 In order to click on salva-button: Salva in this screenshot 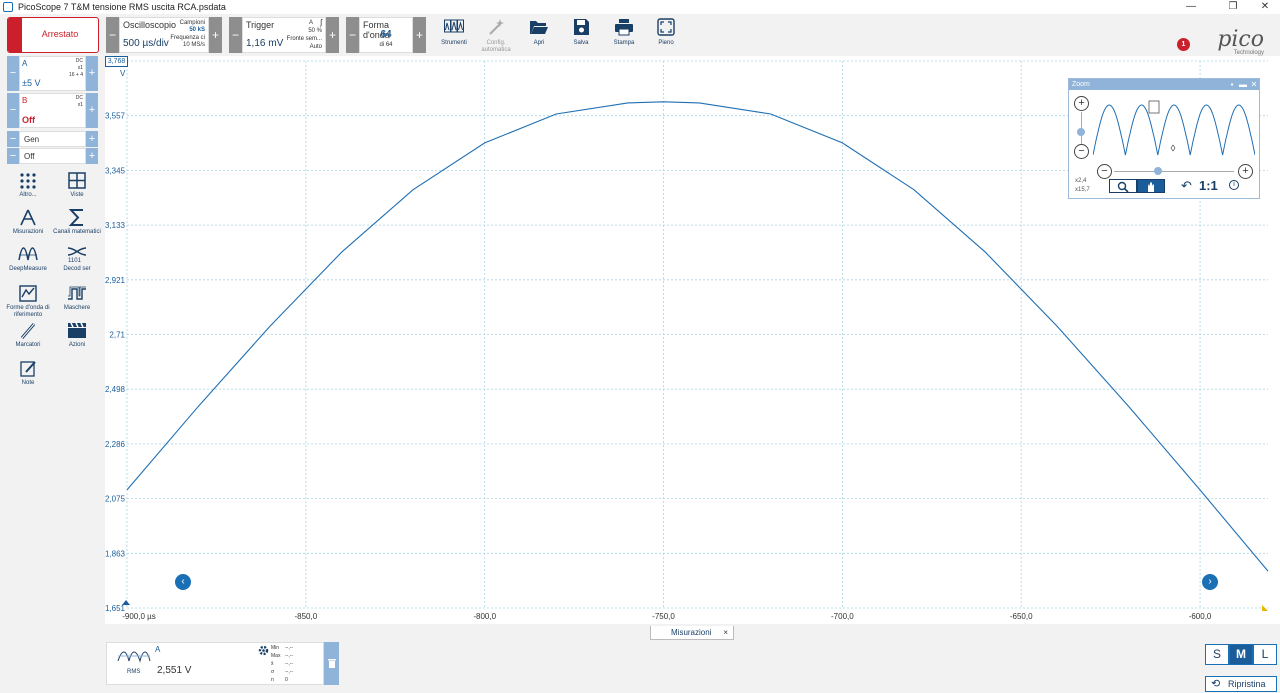, I will do `click(581, 35)`.